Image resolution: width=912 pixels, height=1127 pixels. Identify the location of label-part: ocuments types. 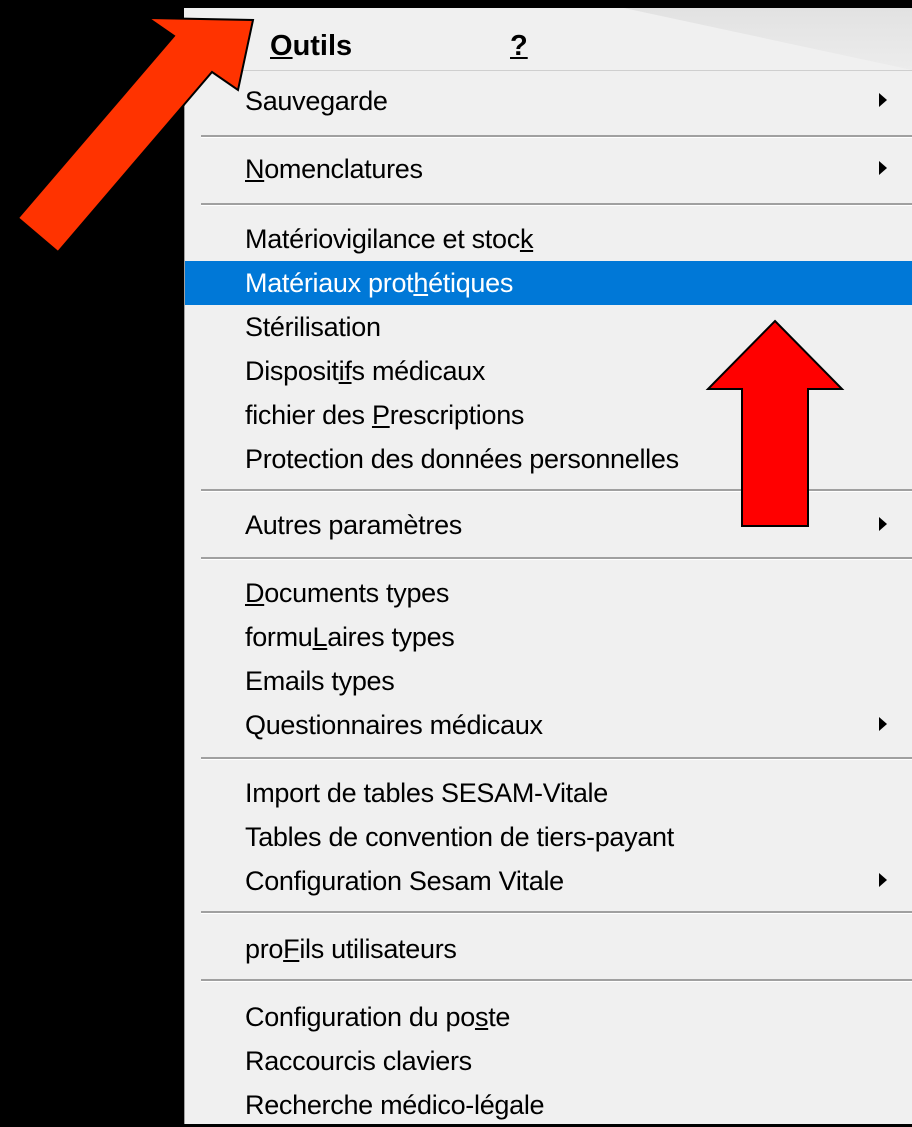
(357, 593).